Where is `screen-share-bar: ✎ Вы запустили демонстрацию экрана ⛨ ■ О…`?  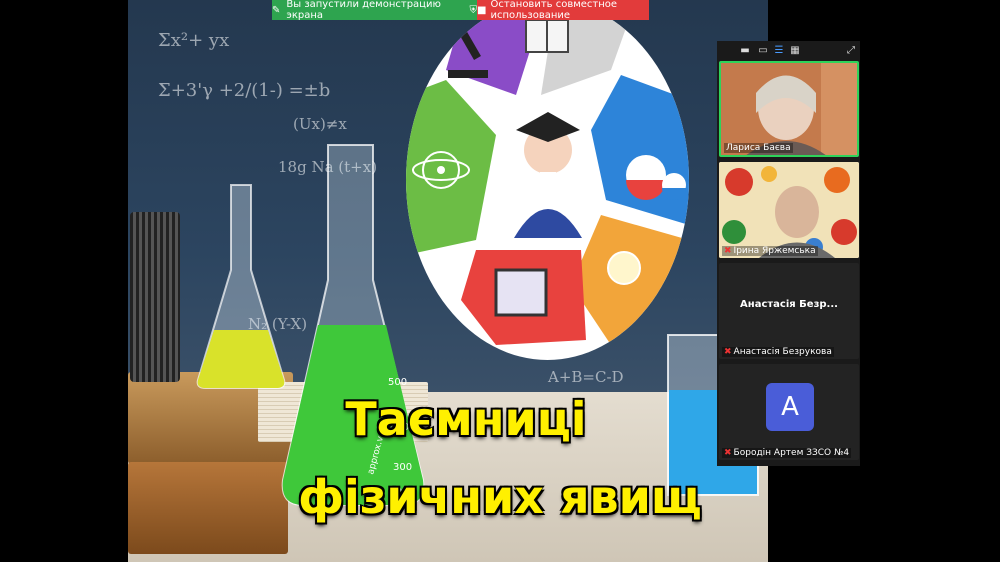
screen-share-bar: ✎ Вы запустили демонстрацию экрана ⛨ ■ О… is located at coordinates (460, 10).